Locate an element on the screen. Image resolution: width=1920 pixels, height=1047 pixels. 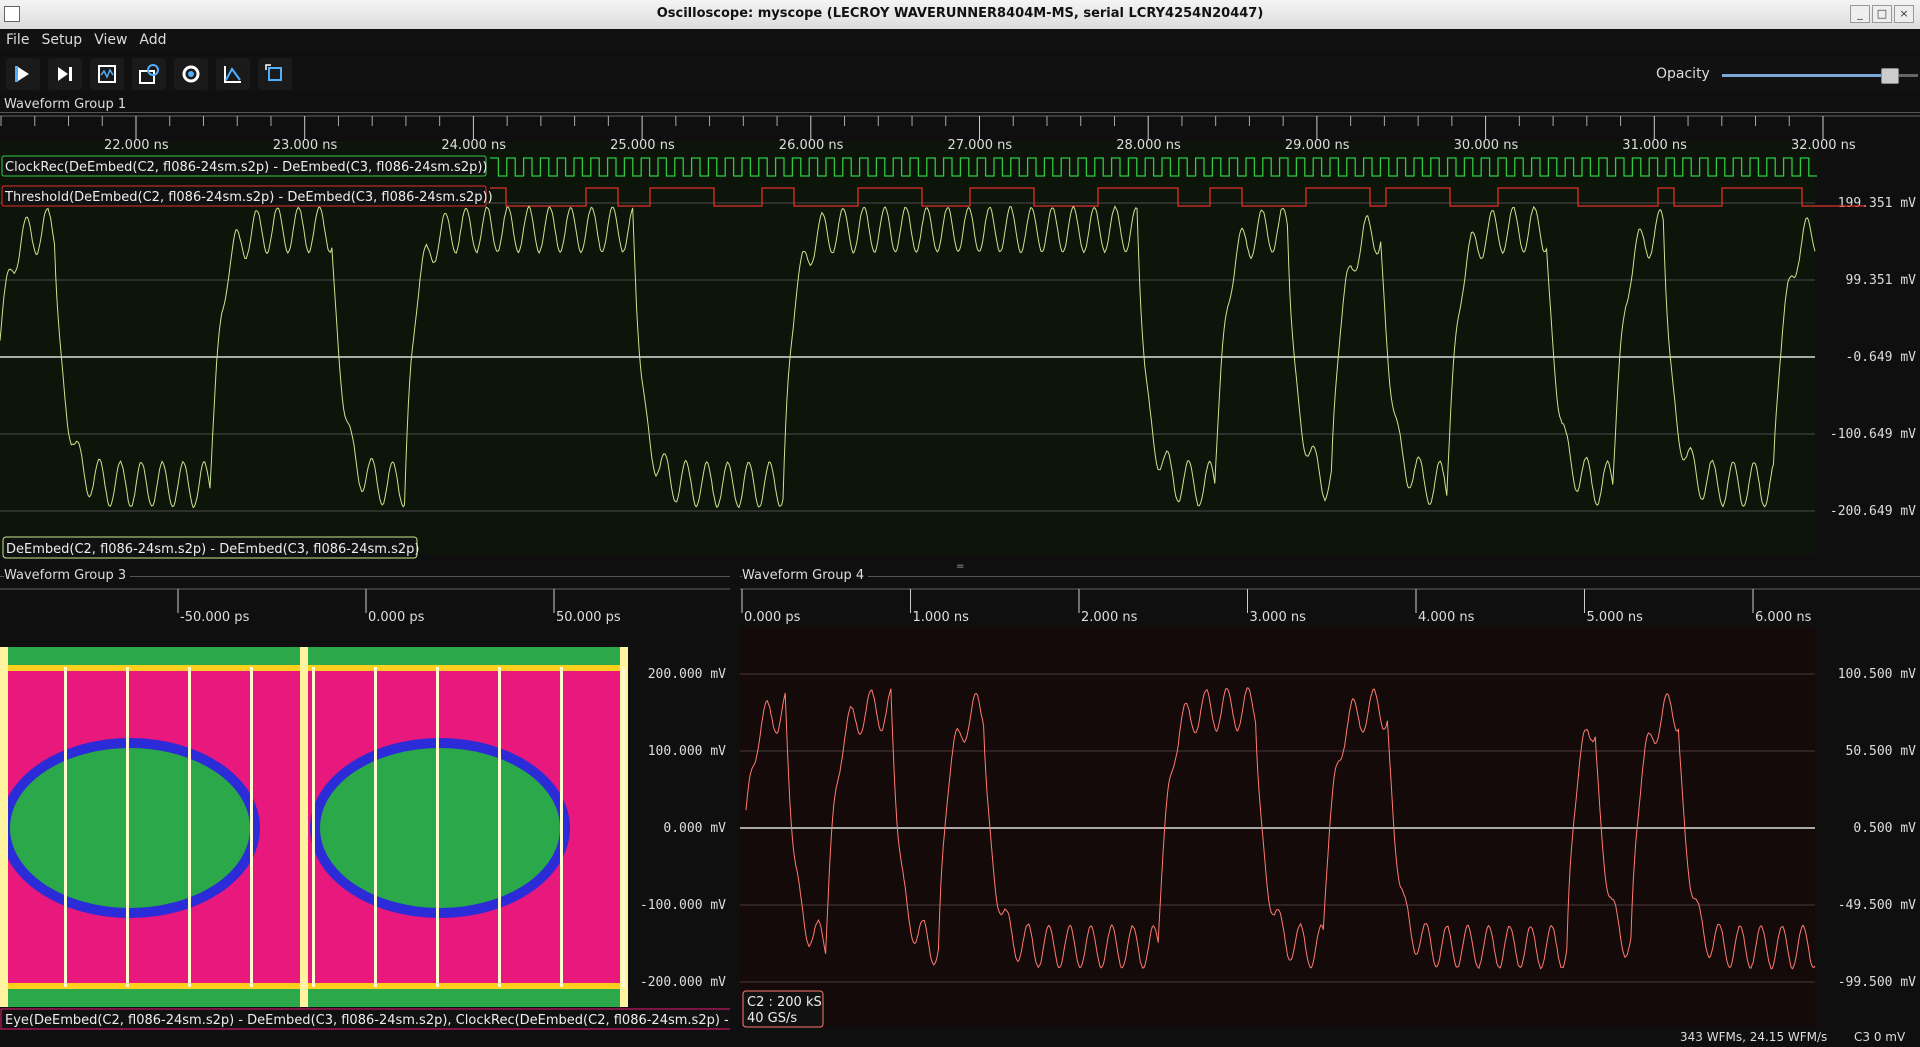
y-axis-label: -0.649 mV is located at coordinates (1881, 357).